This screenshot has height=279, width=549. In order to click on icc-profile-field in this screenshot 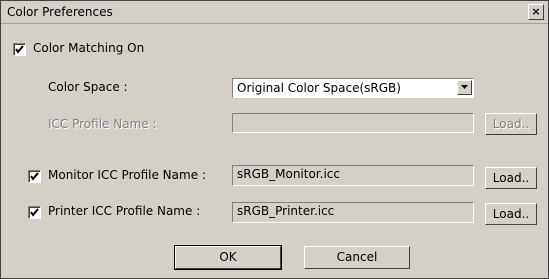, I will do `click(353, 123)`.